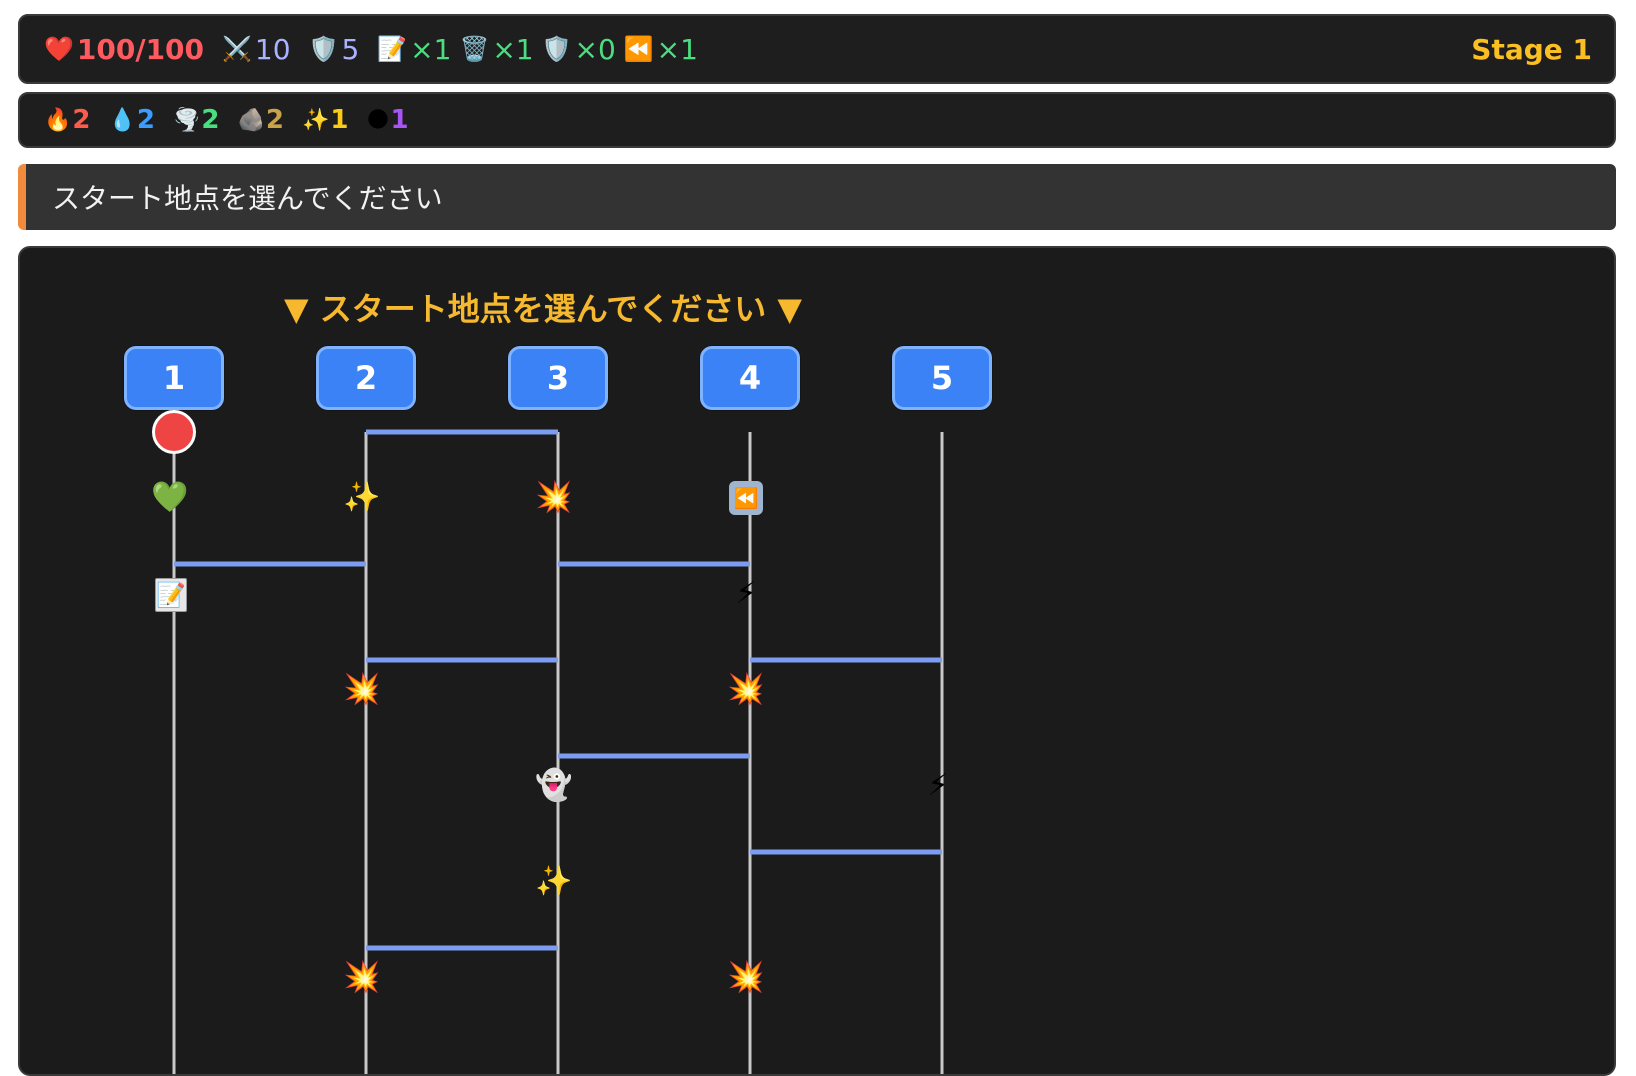 The height and width of the screenshot is (1076, 1636). Describe the element at coordinates (513, 49) in the screenshot. I see `trash-count: ×1` at that location.